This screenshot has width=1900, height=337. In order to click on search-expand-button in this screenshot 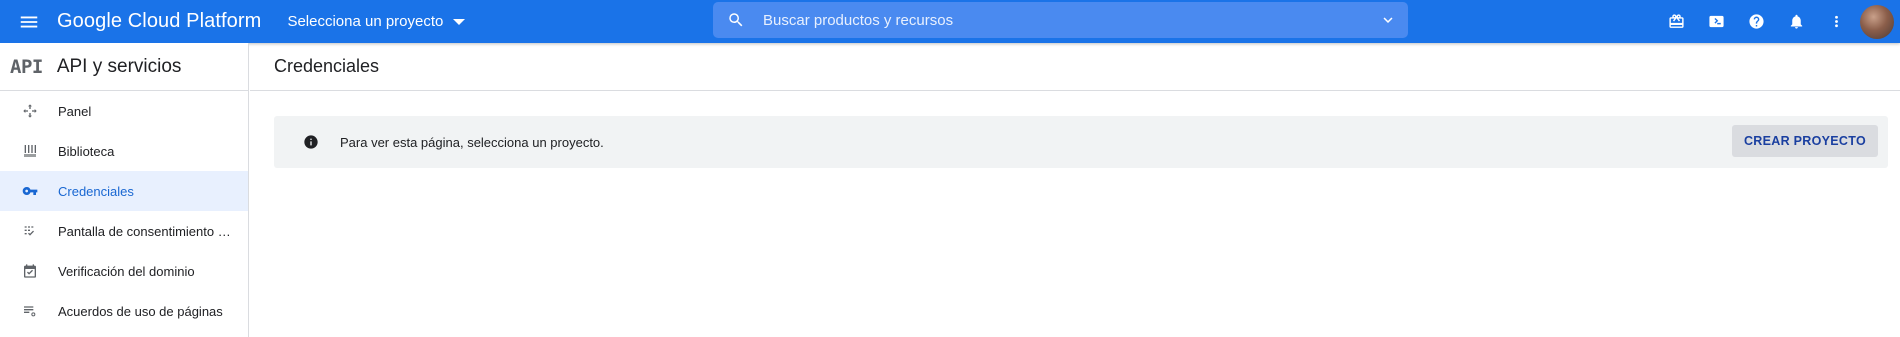, I will do `click(1388, 20)`.